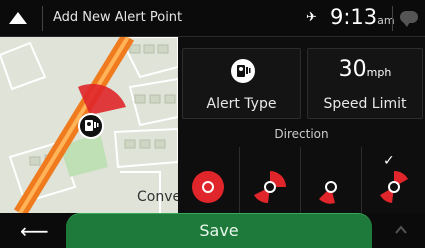  I want to click on direction-option-one-a, so click(269, 180).